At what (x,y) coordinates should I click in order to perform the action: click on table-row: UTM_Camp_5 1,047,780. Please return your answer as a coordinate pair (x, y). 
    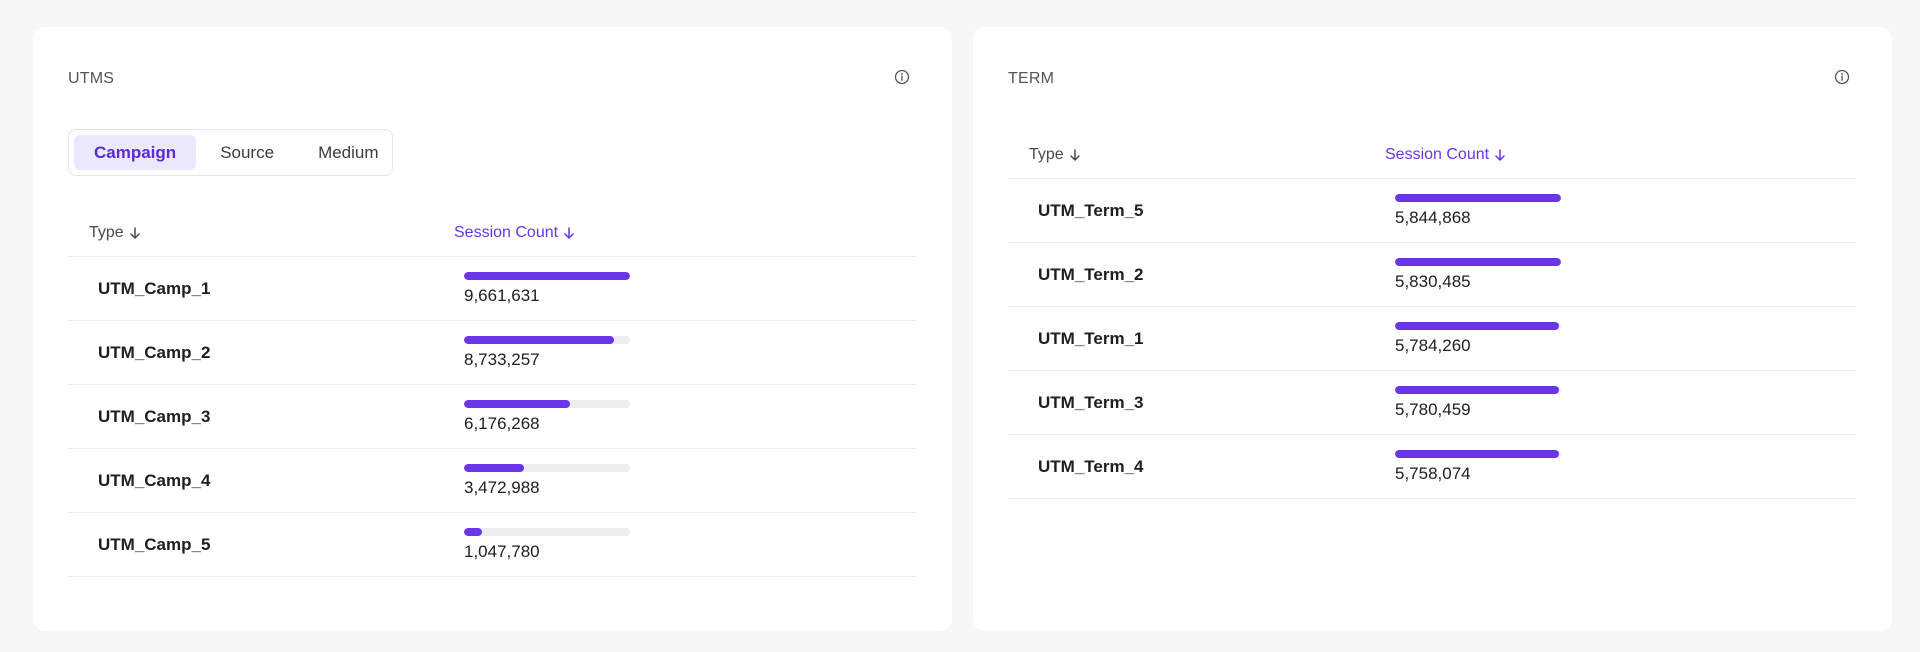
    Looking at the image, I should click on (492, 545).